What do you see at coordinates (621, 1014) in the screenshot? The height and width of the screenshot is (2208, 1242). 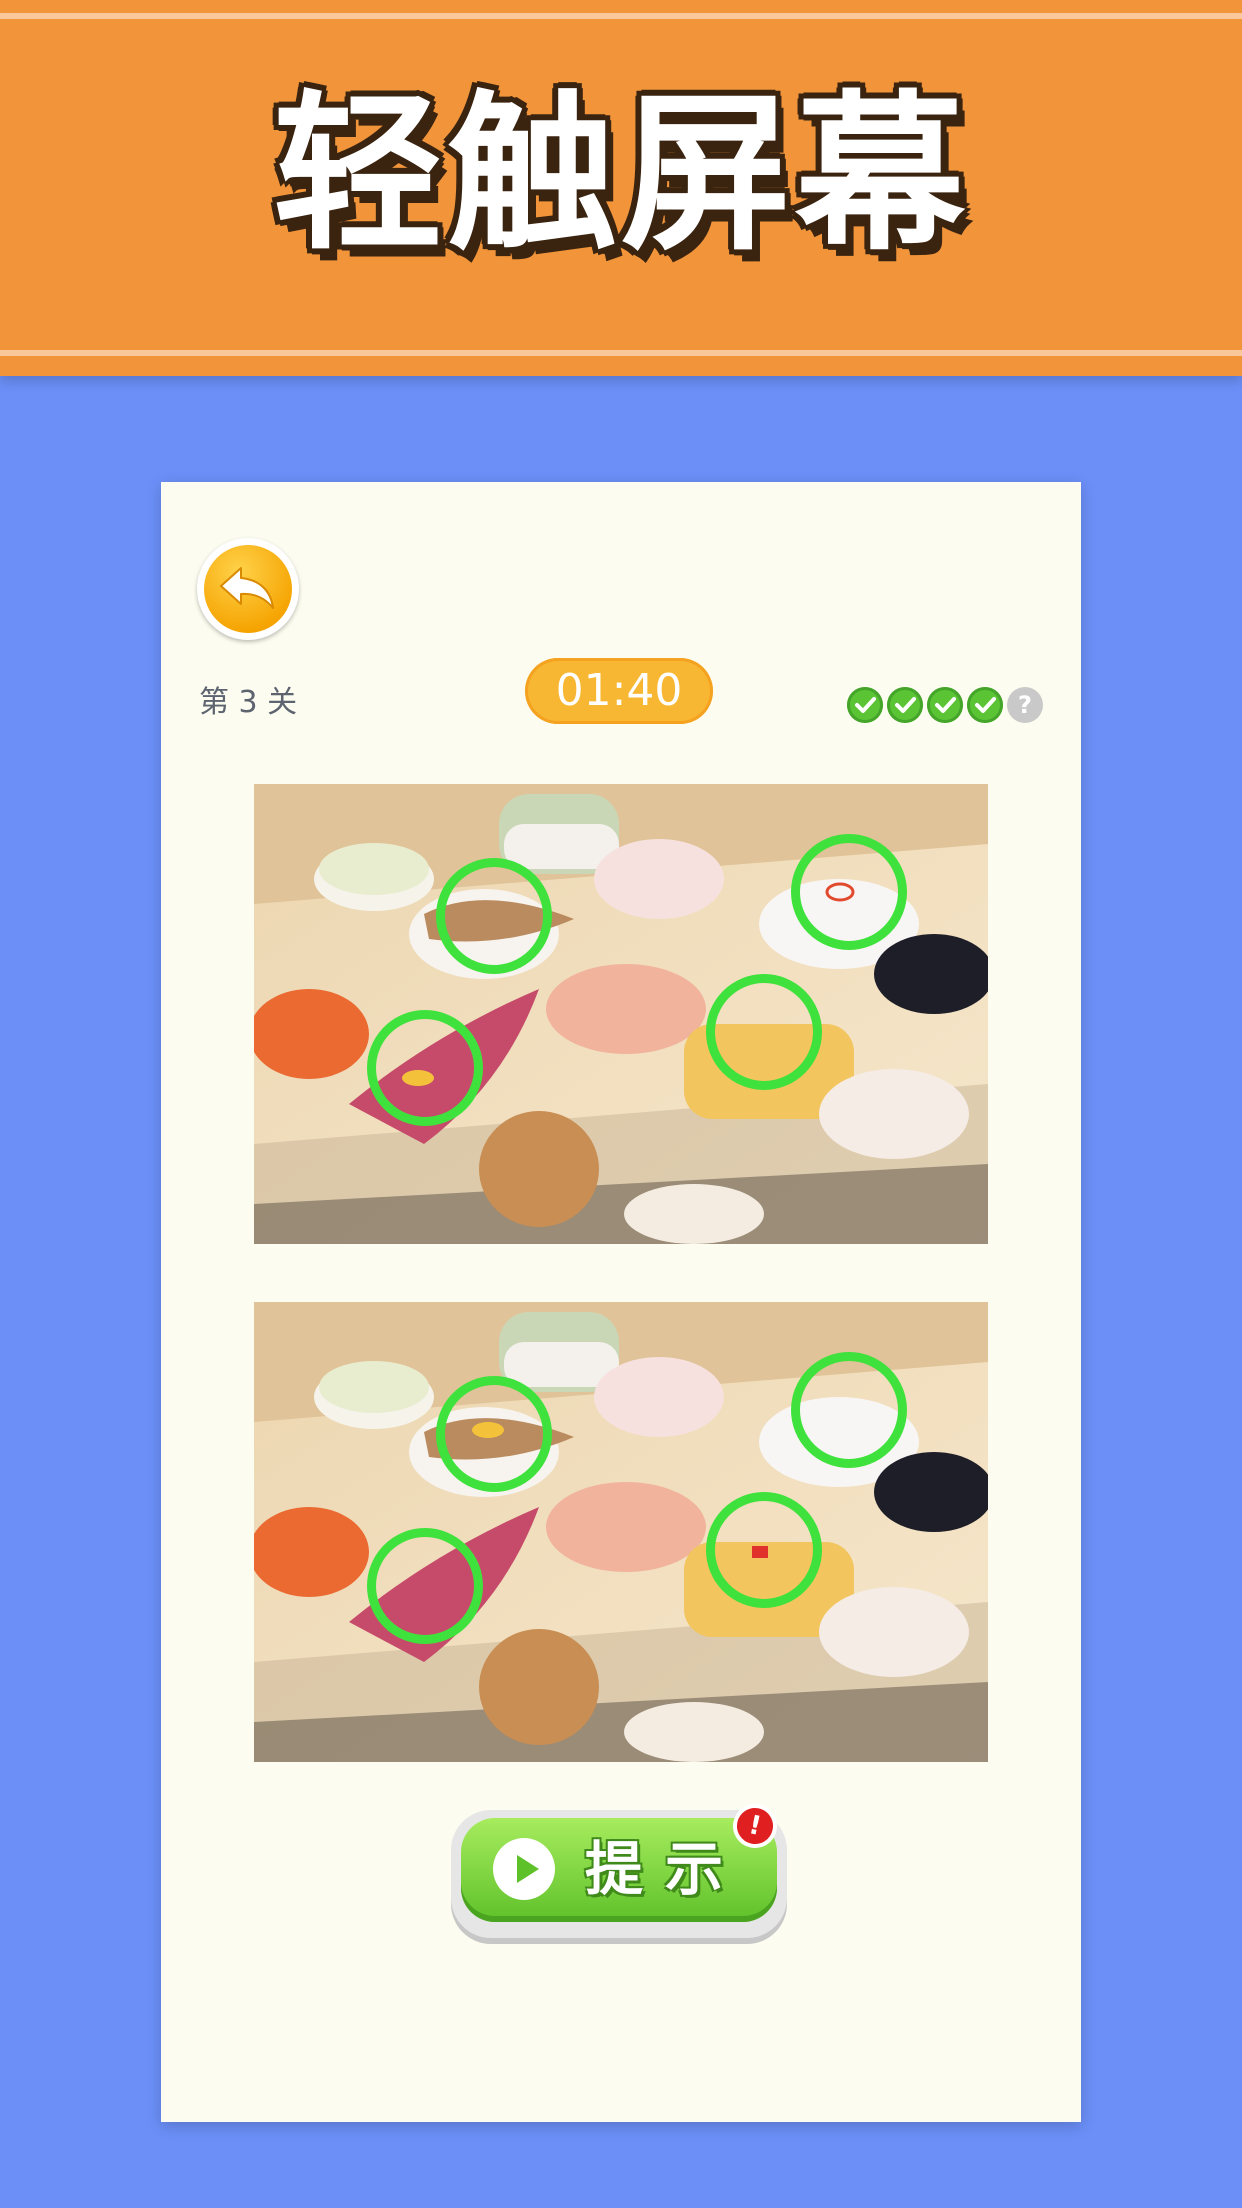 I see `sushi-photo-top` at bounding box center [621, 1014].